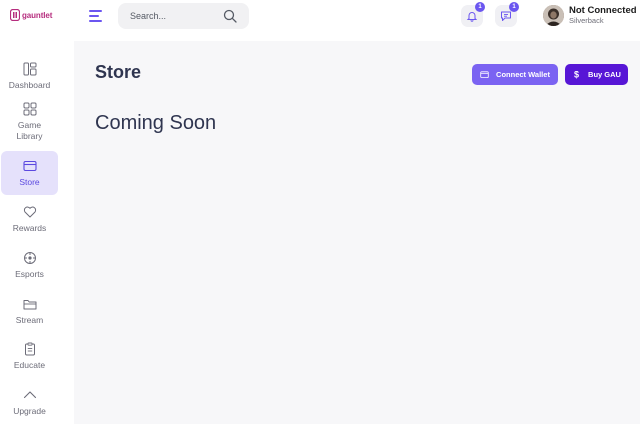  What do you see at coordinates (29, 402) in the screenshot?
I see `sidebar-item-upgrade: Upgrade` at bounding box center [29, 402].